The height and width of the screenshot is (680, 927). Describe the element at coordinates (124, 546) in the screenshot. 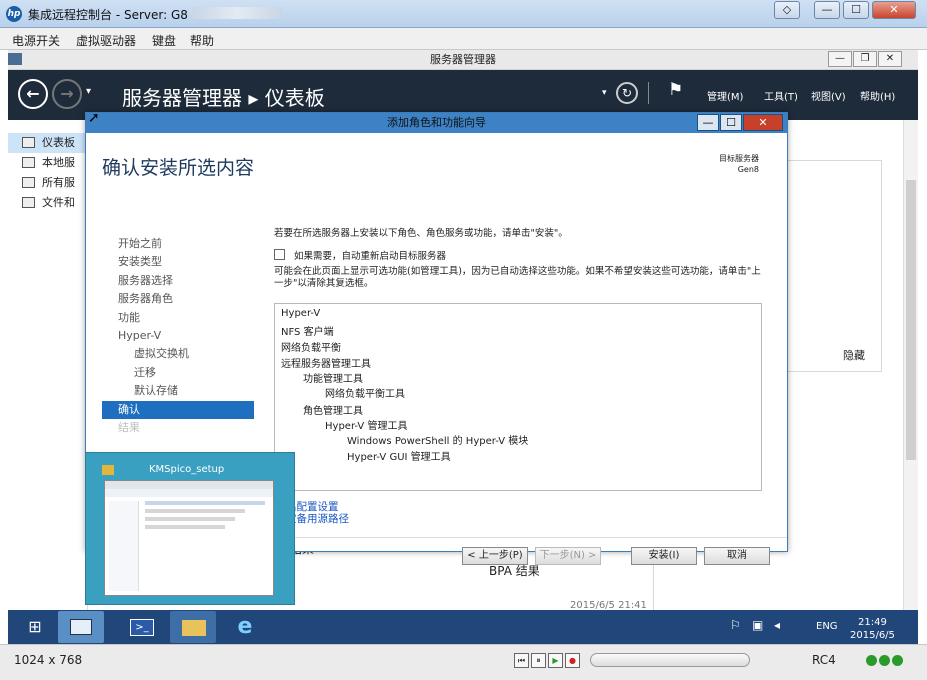

I see `preview-sidebar` at that location.